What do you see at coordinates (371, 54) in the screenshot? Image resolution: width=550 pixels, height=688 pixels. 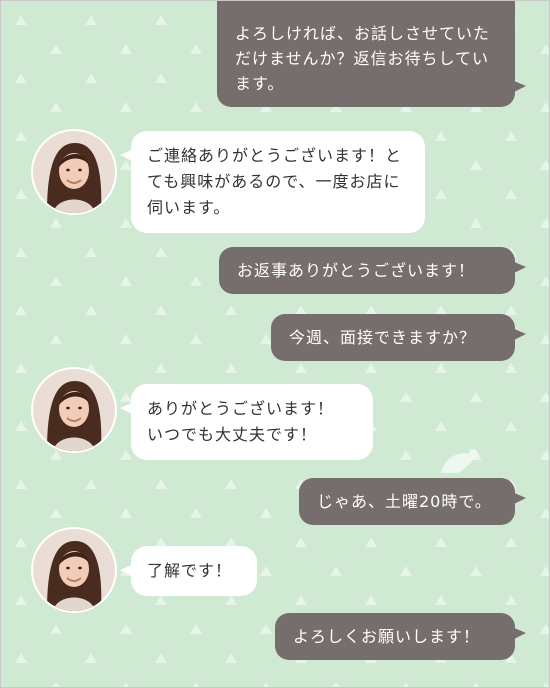 I see `outgoing-message: よろしければ、お話しさせていただけませんか？返信お待ちしています。` at bounding box center [371, 54].